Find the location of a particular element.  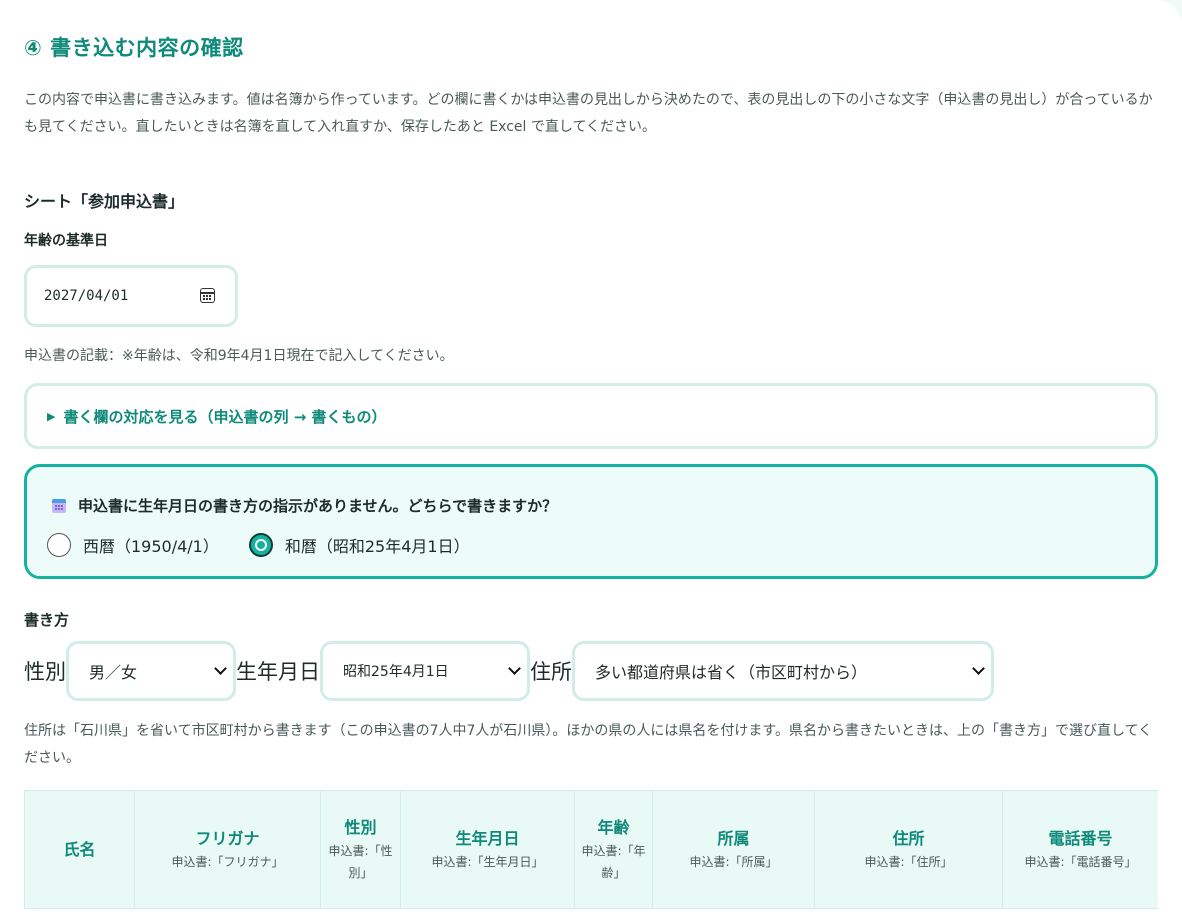

birth-format-question: 申込書に生年月日の書き方の指示がありません。どちらで書きますか？ is located at coordinates (318, 506).